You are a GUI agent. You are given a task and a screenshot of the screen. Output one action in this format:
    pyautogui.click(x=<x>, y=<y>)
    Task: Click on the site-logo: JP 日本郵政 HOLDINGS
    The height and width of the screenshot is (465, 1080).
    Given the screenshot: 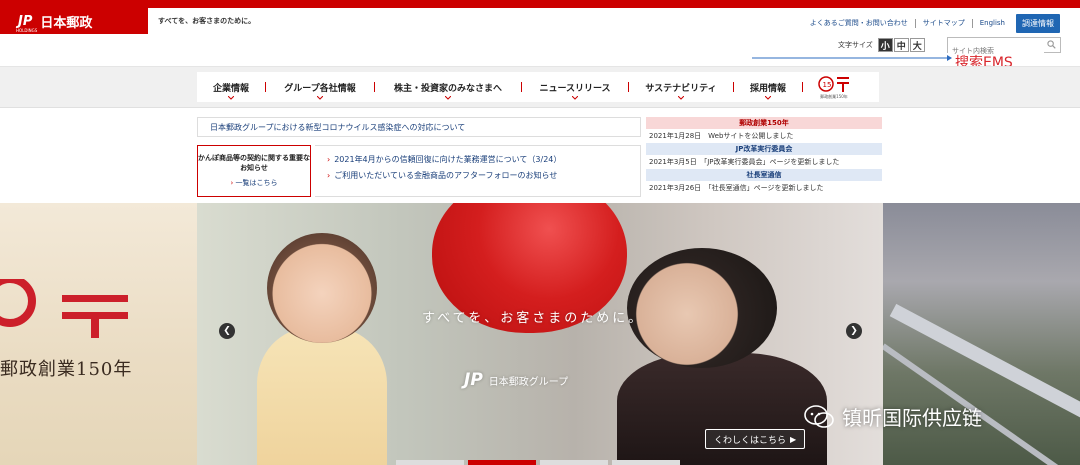 What is the action you would take?
    pyautogui.click(x=74, y=21)
    